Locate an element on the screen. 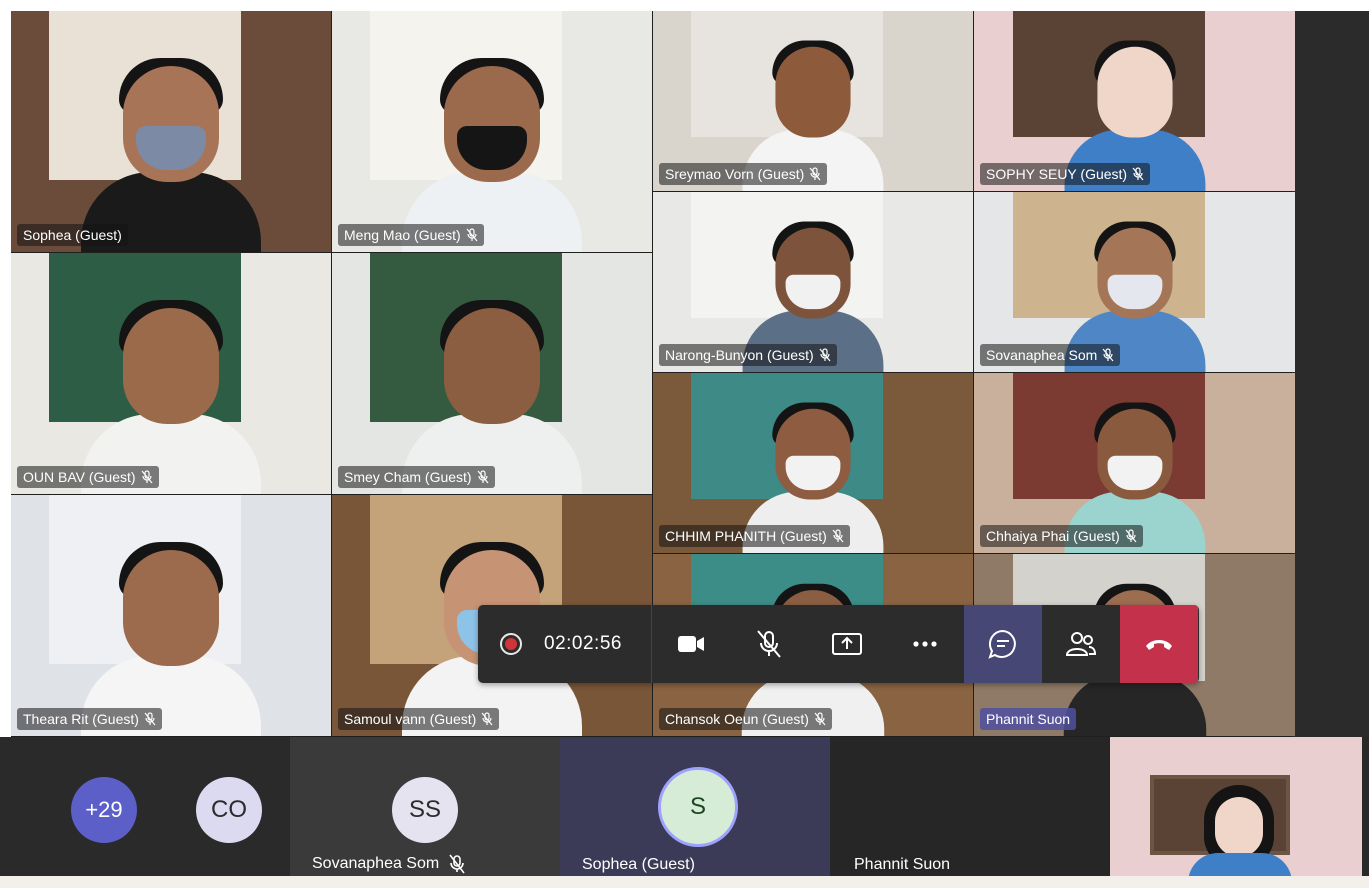 Image resolution: width=1369 pixels, height=888 pixels. chat-button is located at coordinates (1003, 644).